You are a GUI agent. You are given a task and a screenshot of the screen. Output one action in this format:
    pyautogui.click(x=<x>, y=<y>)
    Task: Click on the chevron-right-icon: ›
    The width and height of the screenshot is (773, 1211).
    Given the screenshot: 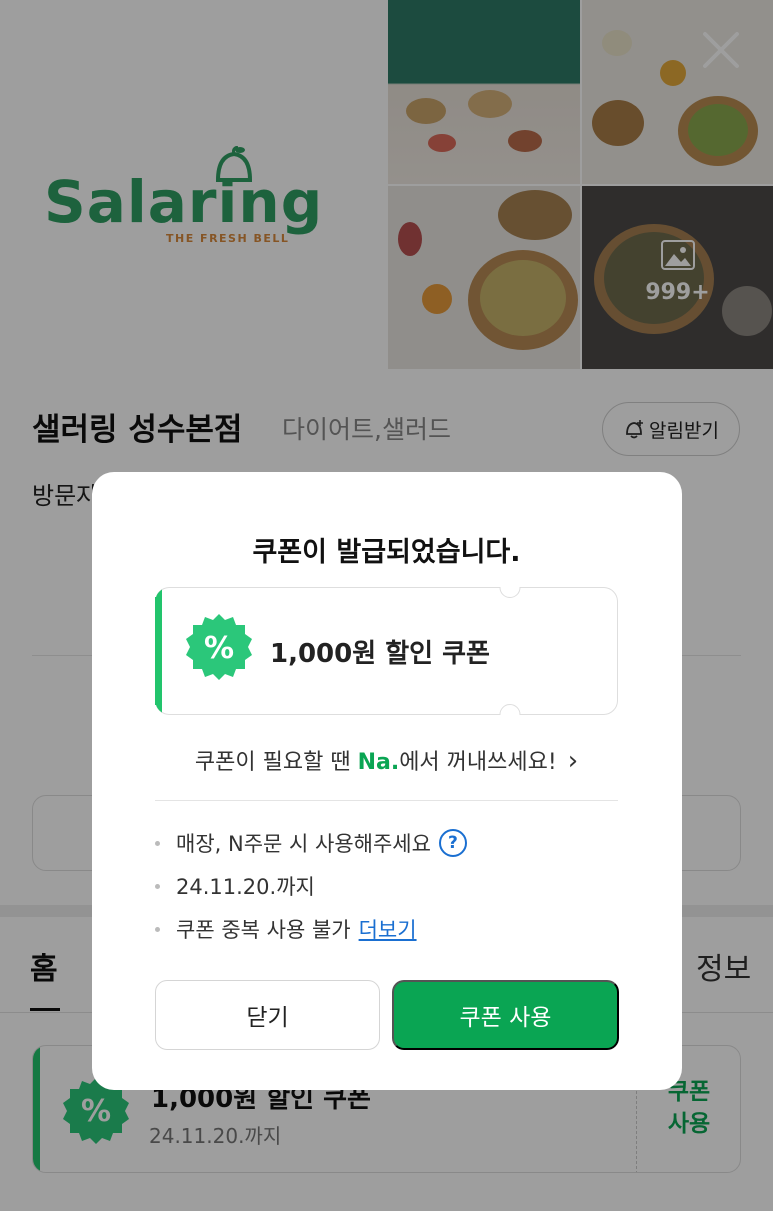 What is the action you would take?
    pyautogui.click(x=573, y=761)
    